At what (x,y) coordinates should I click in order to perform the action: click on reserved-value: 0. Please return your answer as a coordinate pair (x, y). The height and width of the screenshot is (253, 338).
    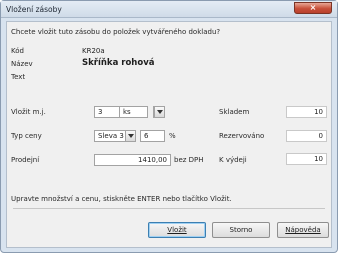
    Looking at the image, I should click on (306, 136).